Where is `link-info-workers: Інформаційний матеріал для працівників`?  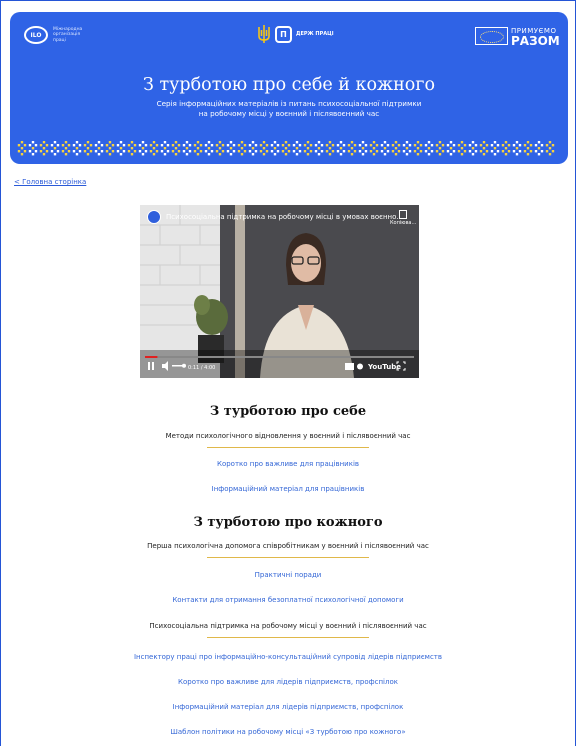 link-info-workers: Інформаційний матеріал для працівників is located at coordinates (288, 489).